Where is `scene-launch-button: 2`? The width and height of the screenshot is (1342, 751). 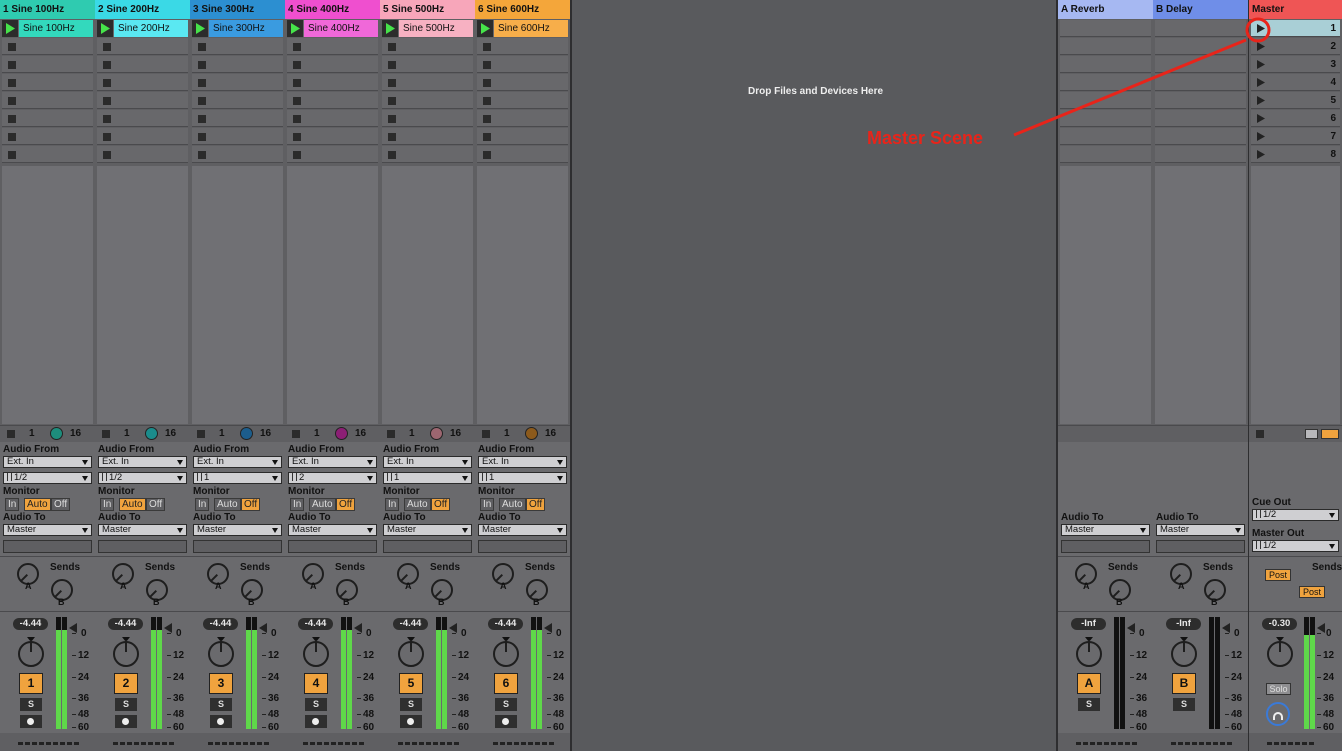
scene-launch-button: 2 is located at coordinates (1295, 46).